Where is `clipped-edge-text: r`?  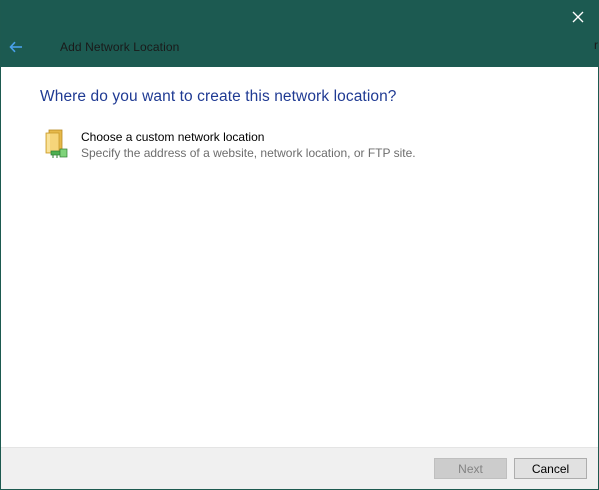
clipped-edge-text: r is located at coordinates (596, 45).